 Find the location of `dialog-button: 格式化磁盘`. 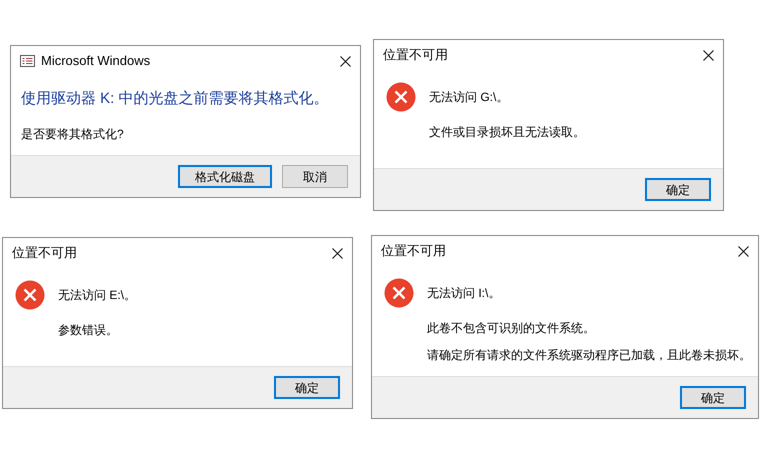

dialog-button: 格式化磁盘 is located at coordinates (225, 176).